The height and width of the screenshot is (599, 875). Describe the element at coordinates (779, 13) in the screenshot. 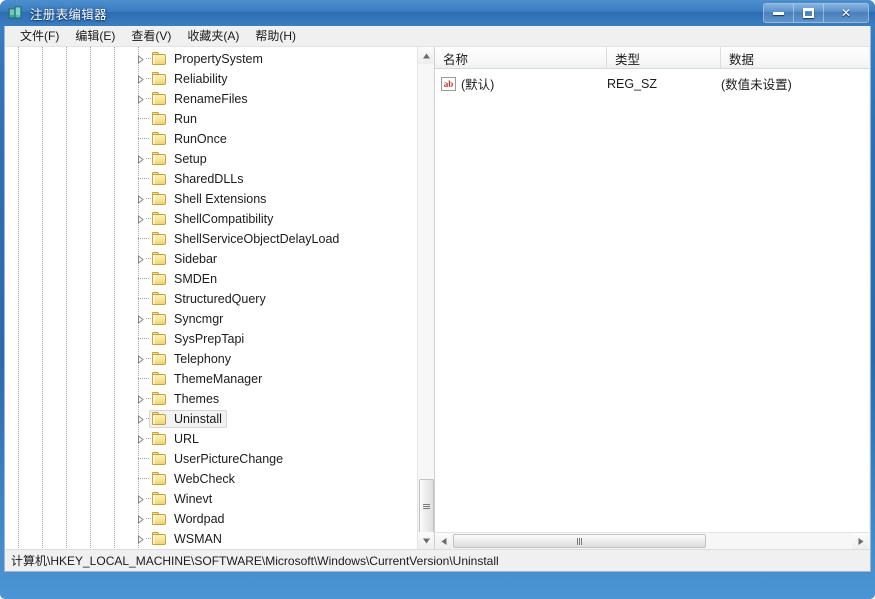

I see `minimize-button` at that location.